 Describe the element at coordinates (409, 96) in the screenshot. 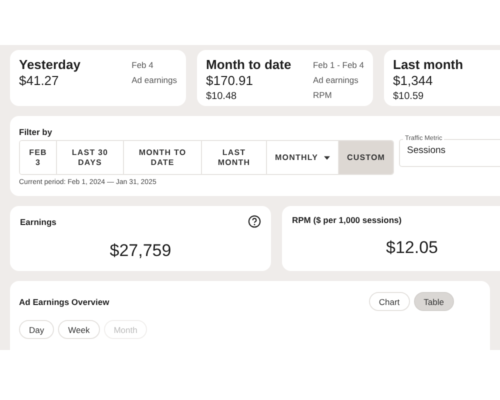

I see `secondary-value: $10.59` at that location.